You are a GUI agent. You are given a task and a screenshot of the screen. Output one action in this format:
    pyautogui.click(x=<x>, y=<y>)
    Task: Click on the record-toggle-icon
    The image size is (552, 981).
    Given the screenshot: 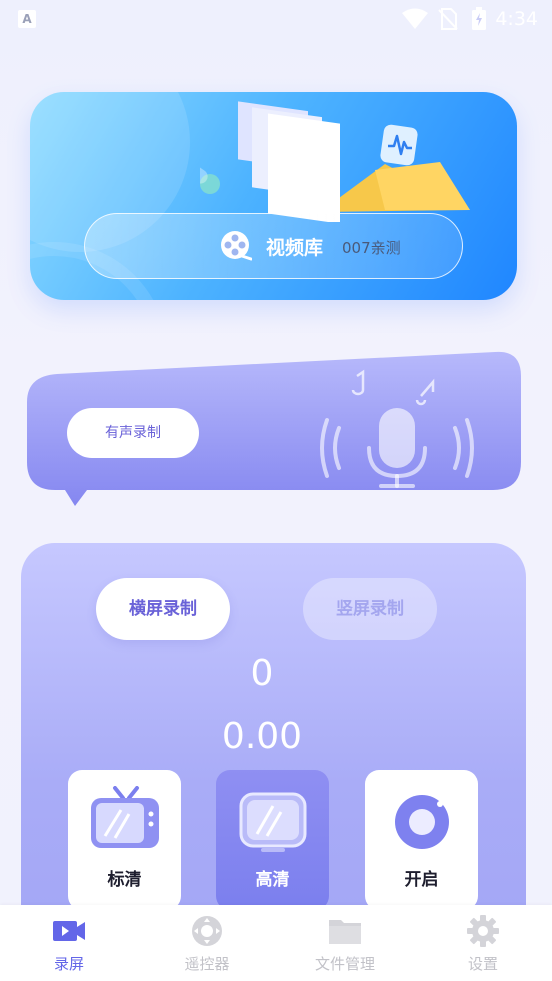 What is the action you would take?
    pyautogui.click(x=421, y=822)
    